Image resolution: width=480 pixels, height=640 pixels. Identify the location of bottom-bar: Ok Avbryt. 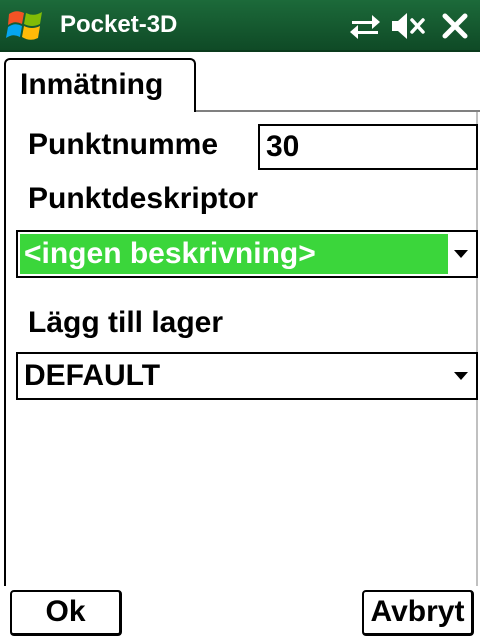
(240, 613).